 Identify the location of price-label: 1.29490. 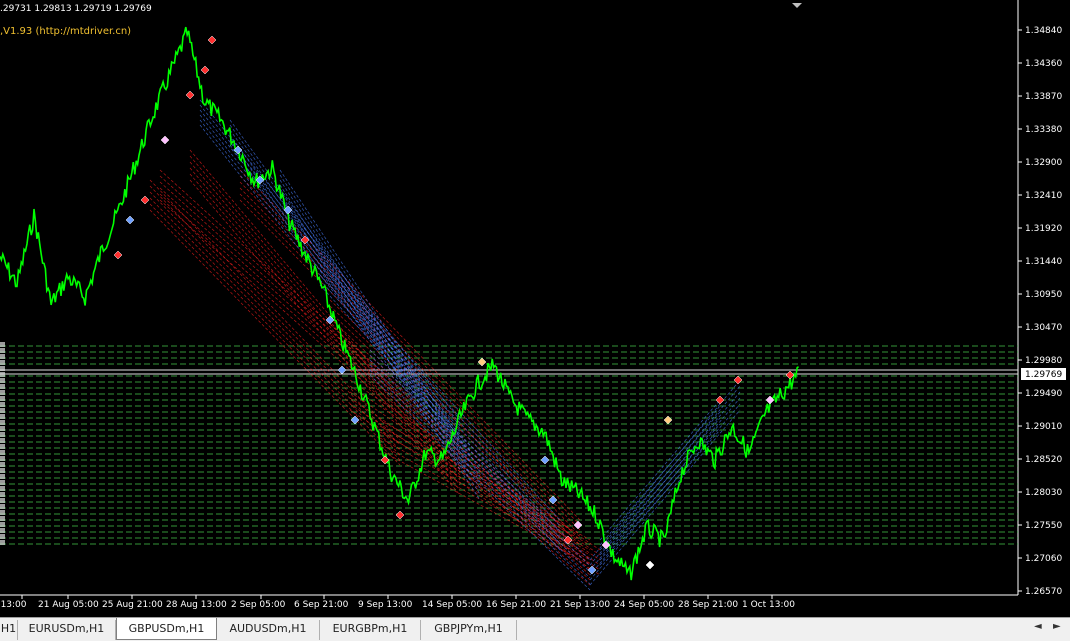
(1043, 394).